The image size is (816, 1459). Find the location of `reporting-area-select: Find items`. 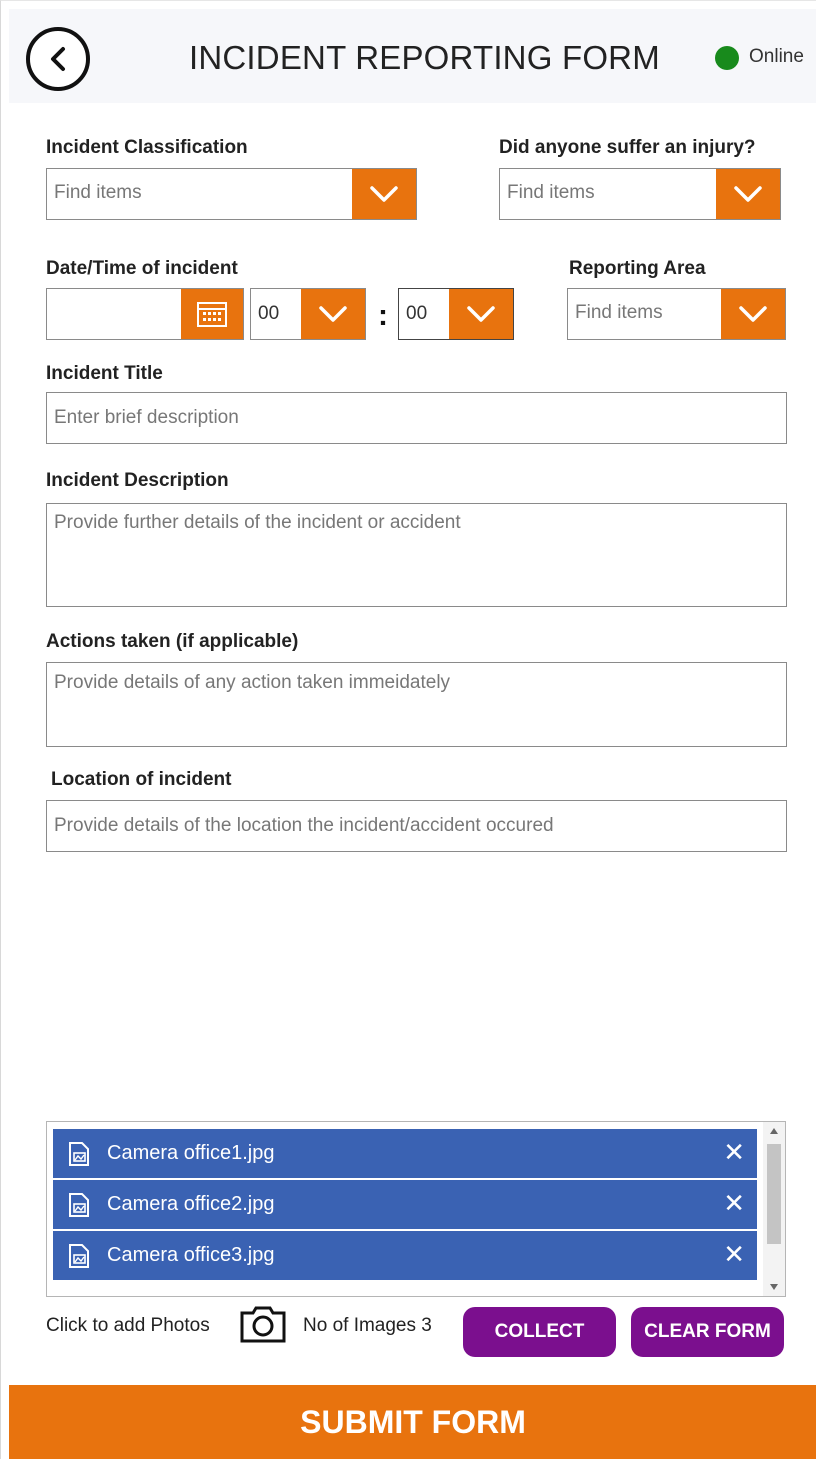

reporting-area-select: Find items is located at coordinates (676, 314).